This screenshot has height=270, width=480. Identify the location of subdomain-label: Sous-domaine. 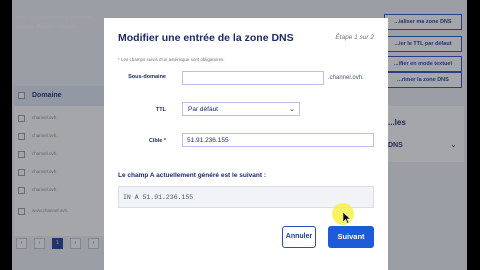
(147, 77).